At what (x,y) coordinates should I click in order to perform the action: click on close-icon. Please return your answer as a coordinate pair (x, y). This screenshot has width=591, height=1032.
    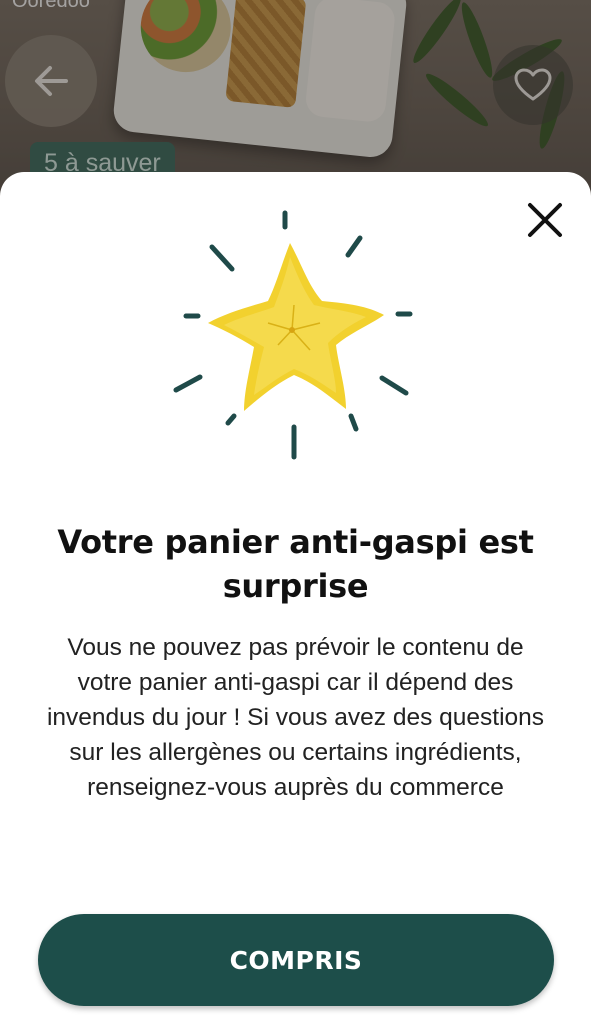
    Looking at the image, I should click on (545, 220).